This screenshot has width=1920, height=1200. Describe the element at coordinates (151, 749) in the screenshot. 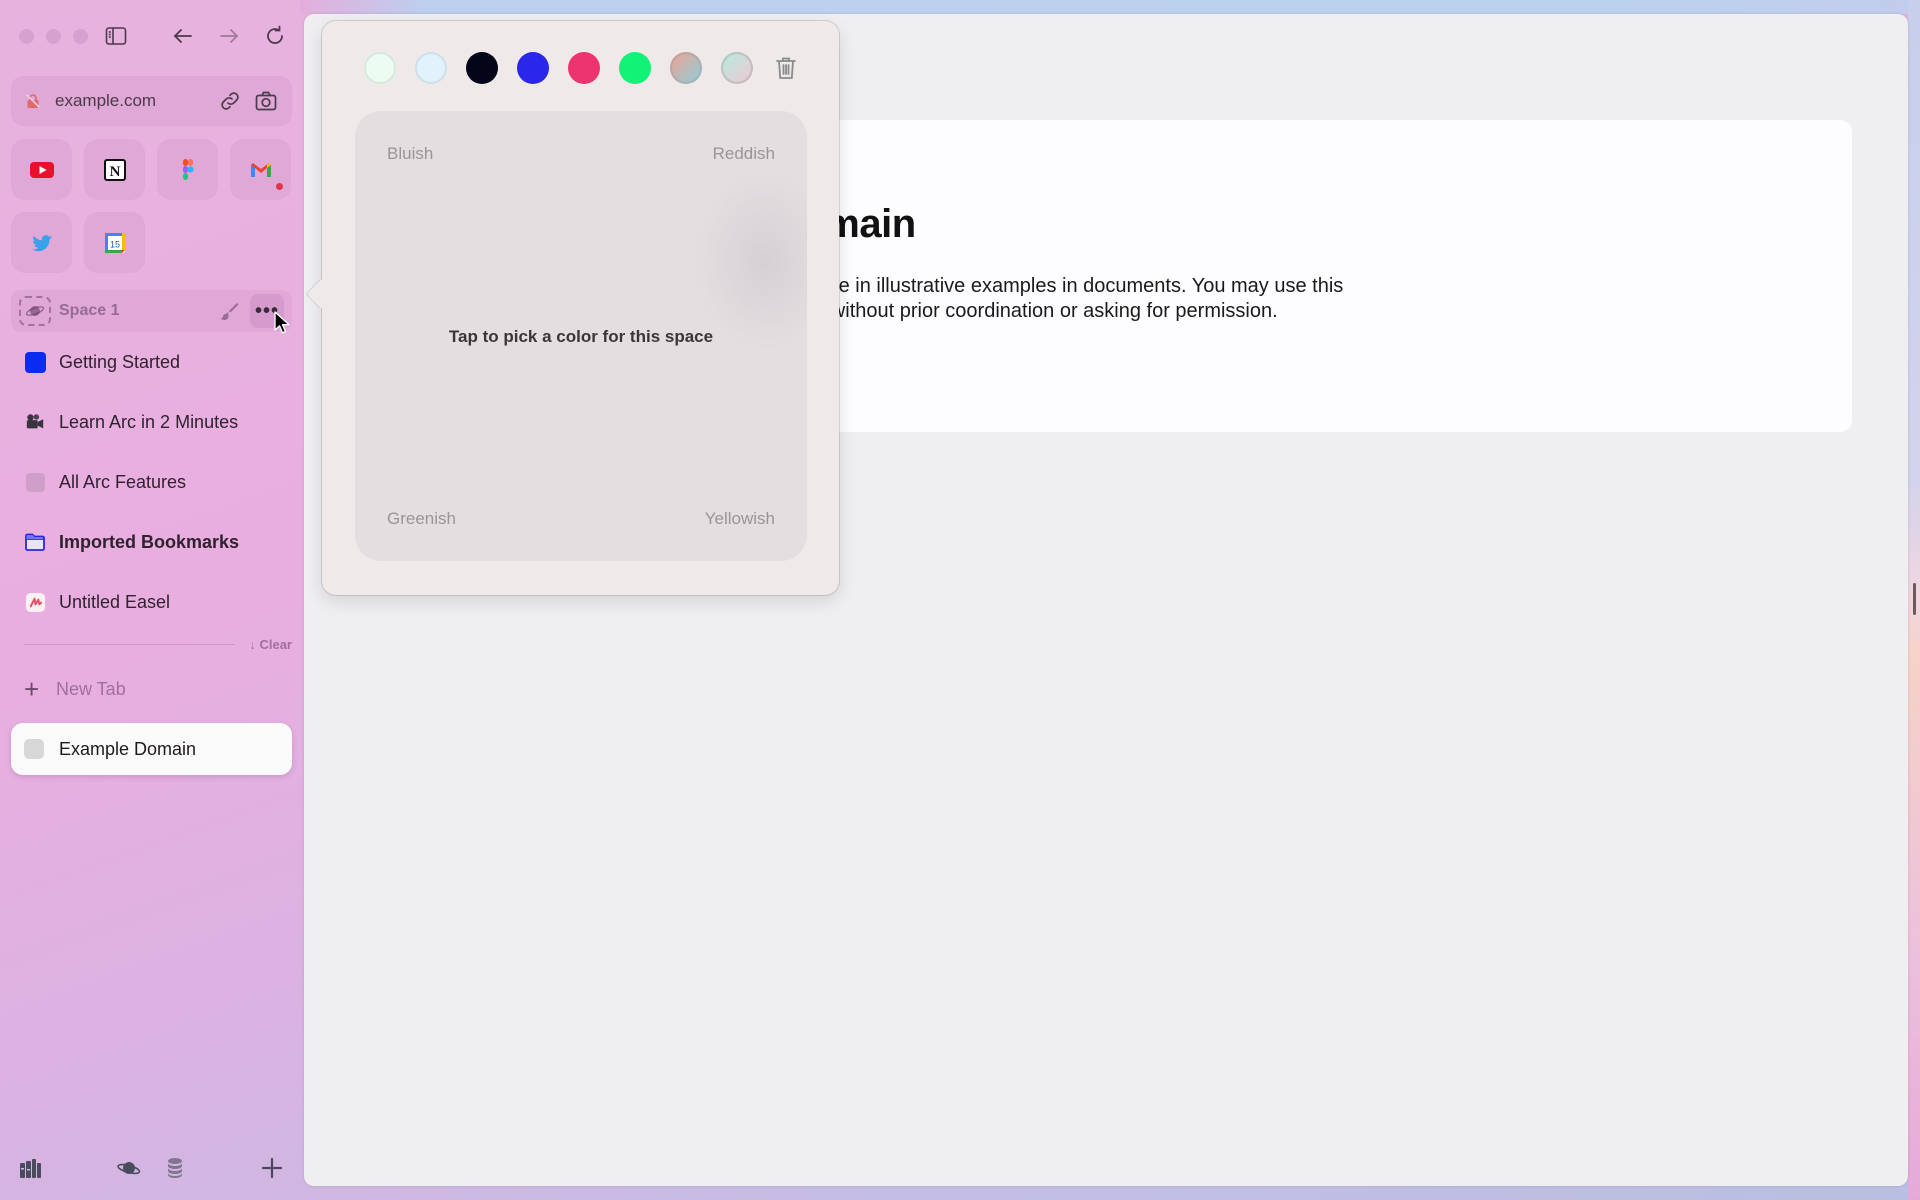

I see `active-tab-example-domain: Example Domain` at that location.